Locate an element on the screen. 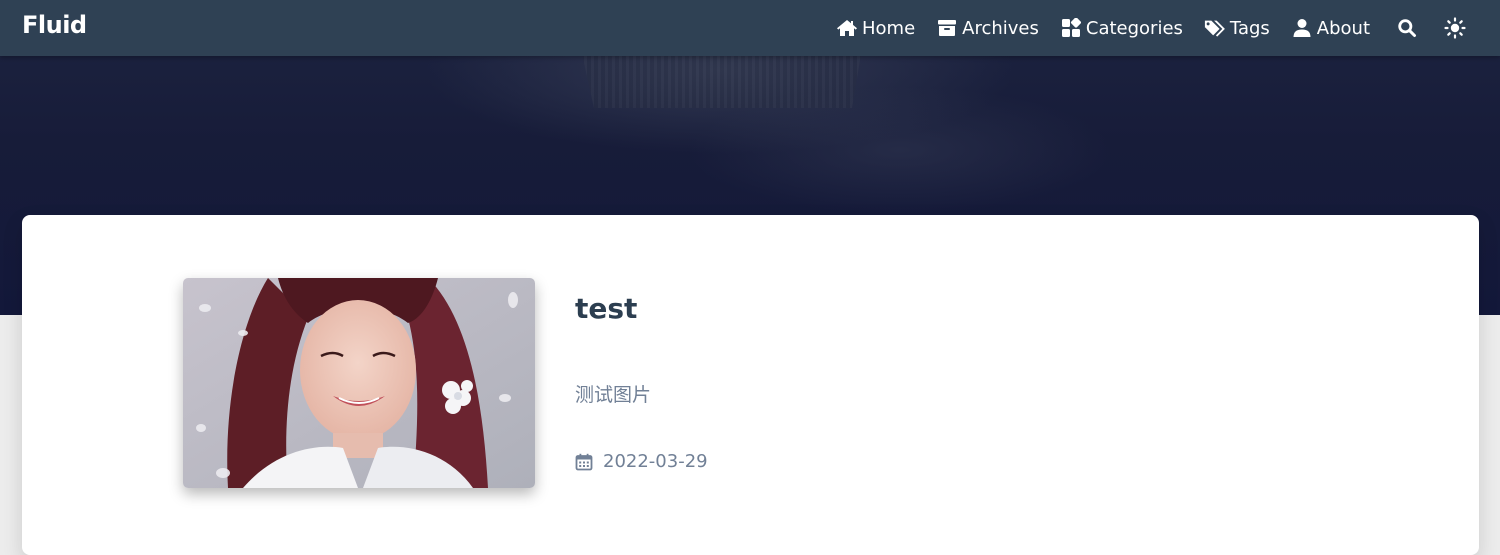  nav-label-home: Home is located at coordinates (889, 28).